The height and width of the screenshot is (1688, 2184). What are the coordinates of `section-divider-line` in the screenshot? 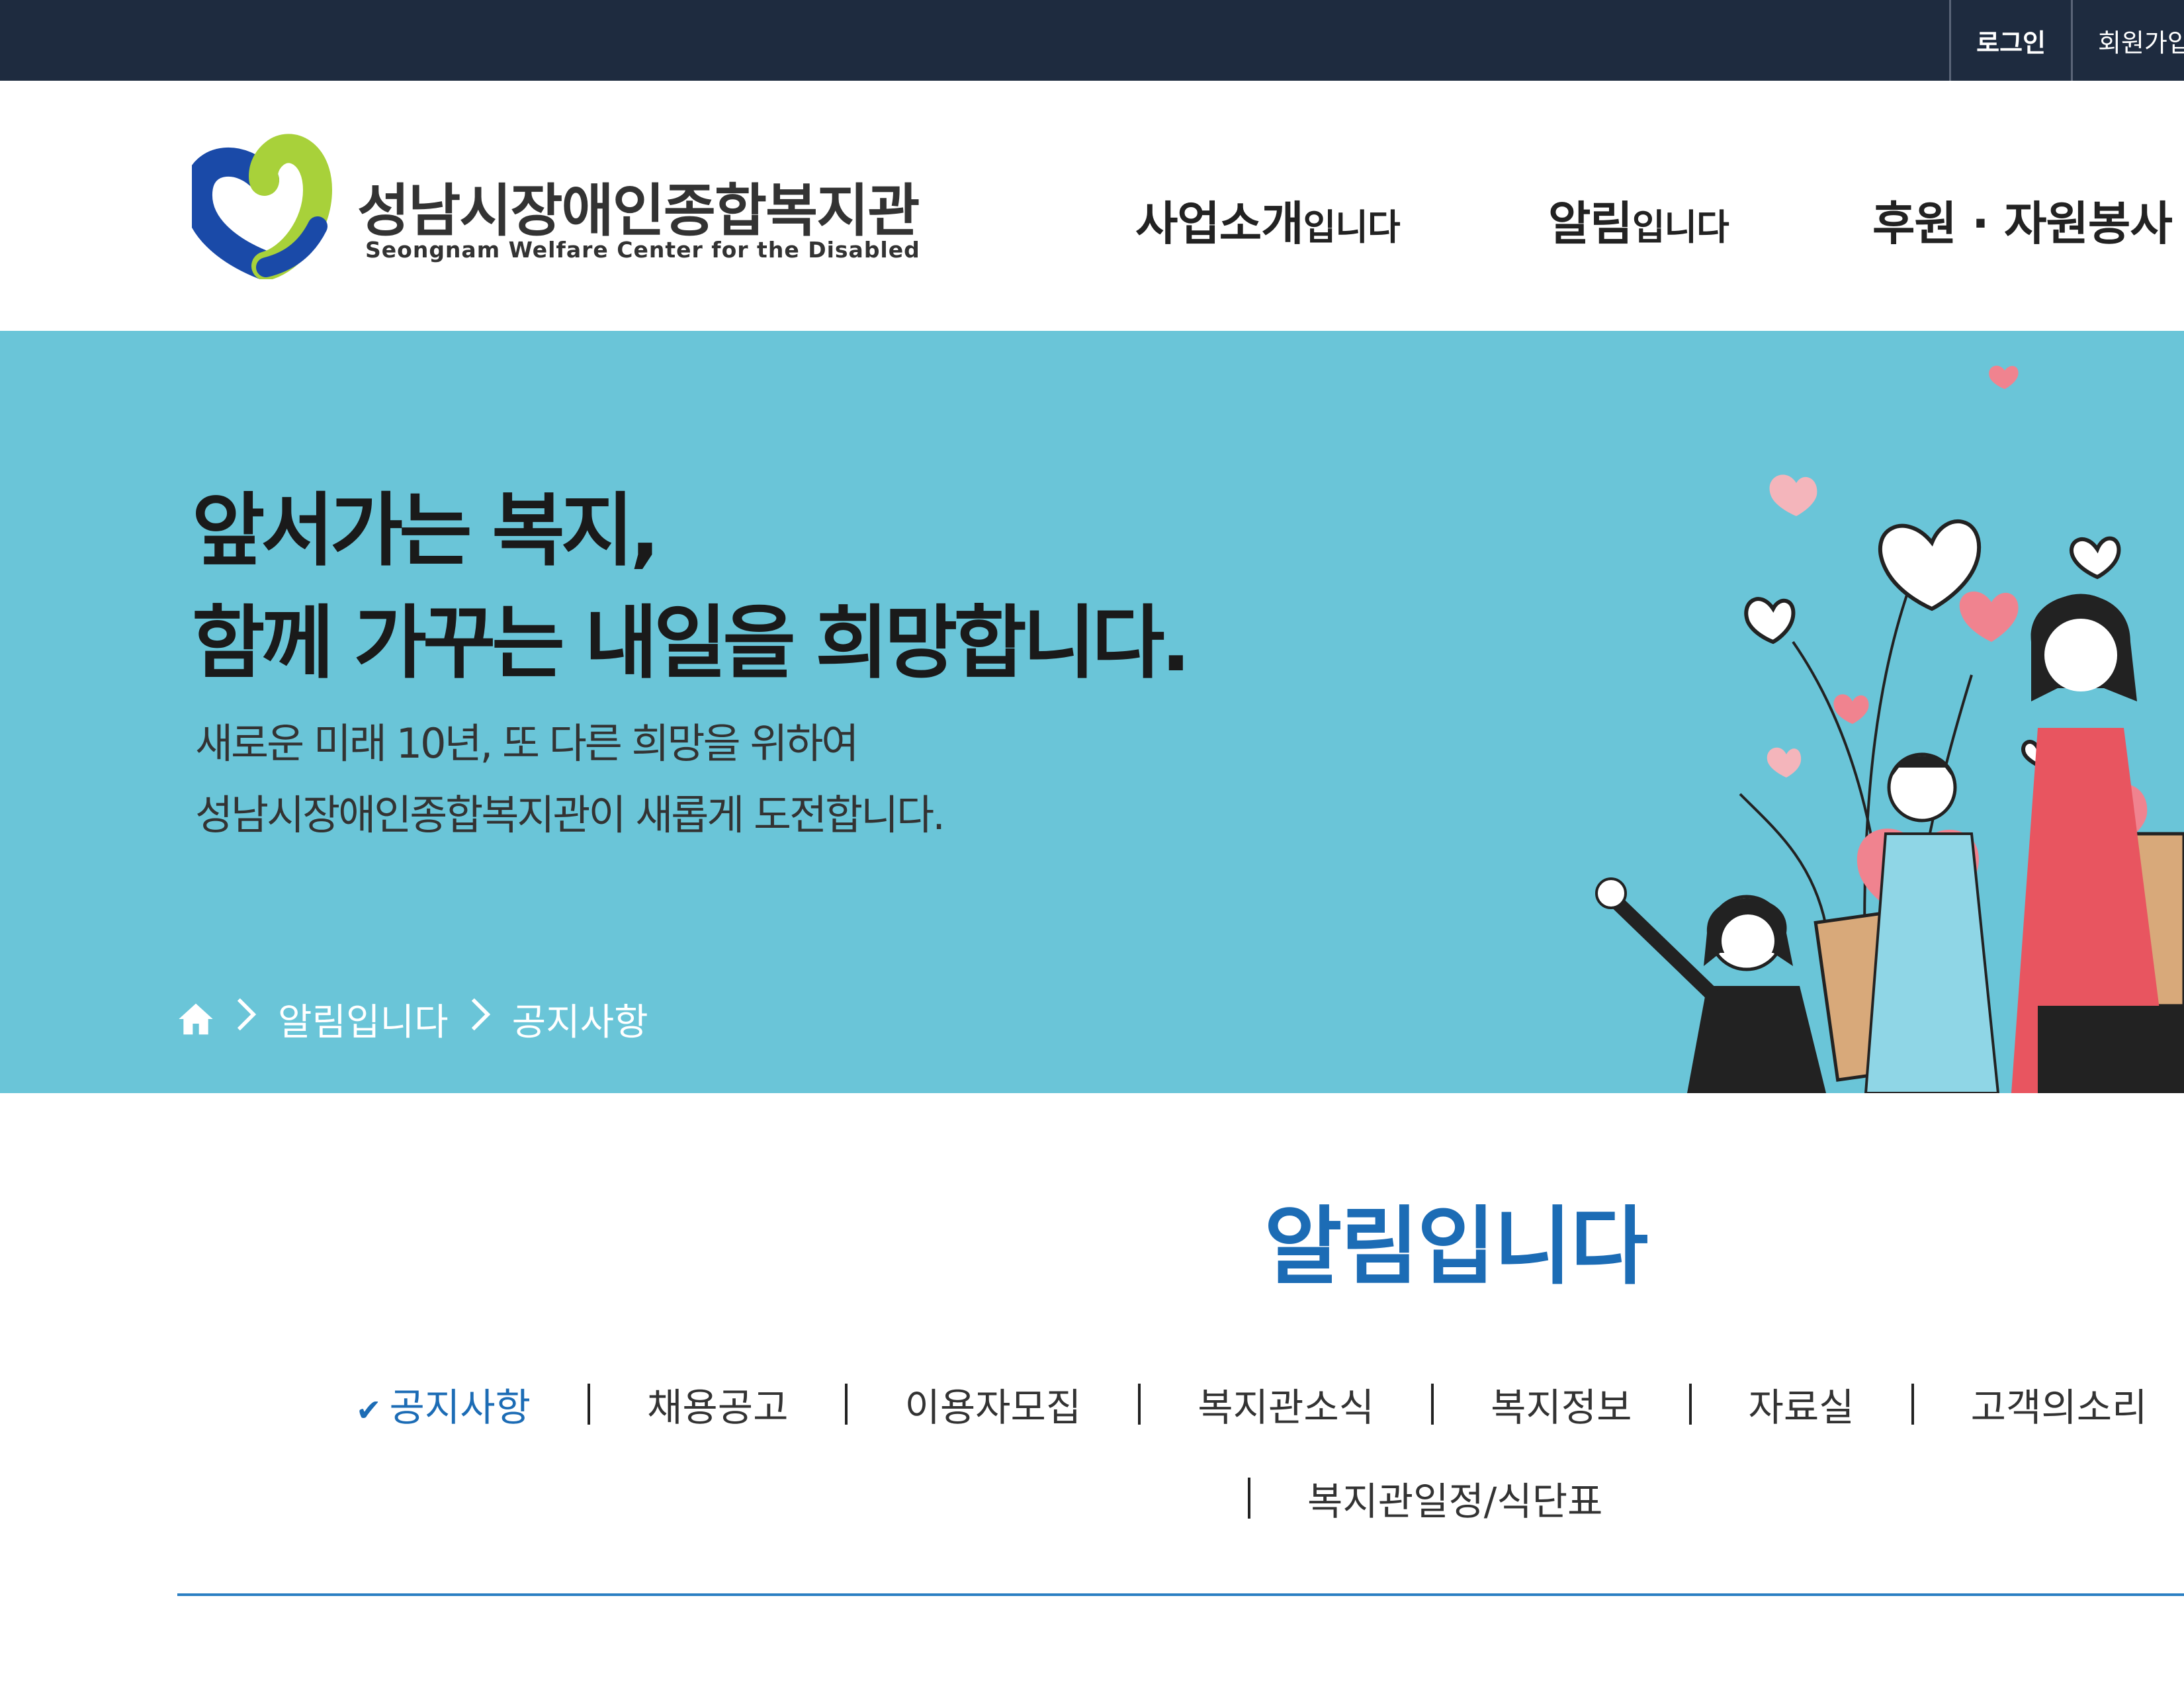 It's located at (1181, 1594).